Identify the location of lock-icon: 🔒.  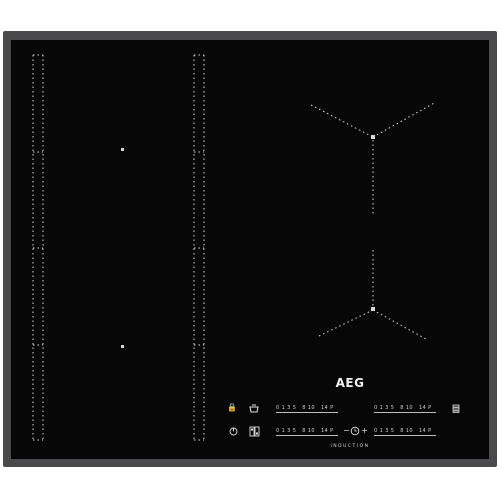
(232, 408).